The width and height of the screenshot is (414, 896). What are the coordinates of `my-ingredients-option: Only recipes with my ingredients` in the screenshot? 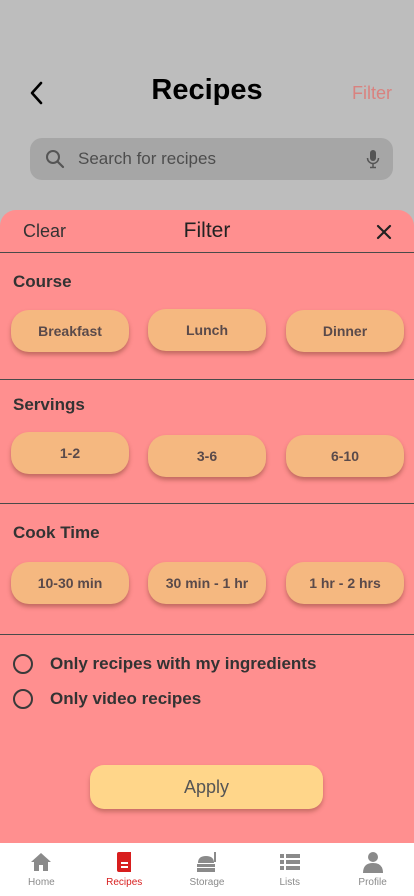 It's located at (164, 664).